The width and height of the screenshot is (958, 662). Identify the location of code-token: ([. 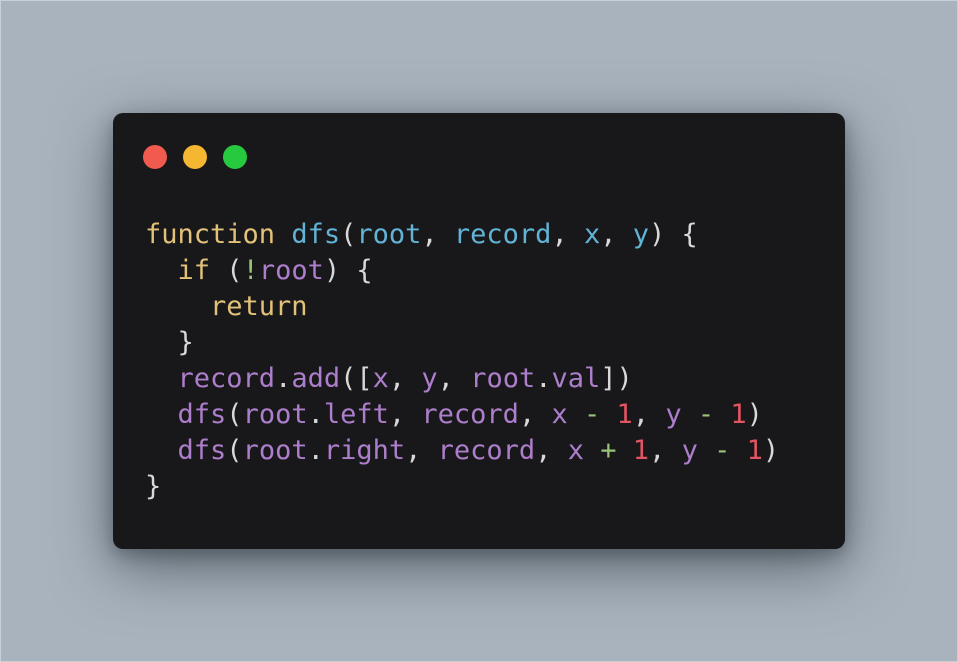
(356, 378).